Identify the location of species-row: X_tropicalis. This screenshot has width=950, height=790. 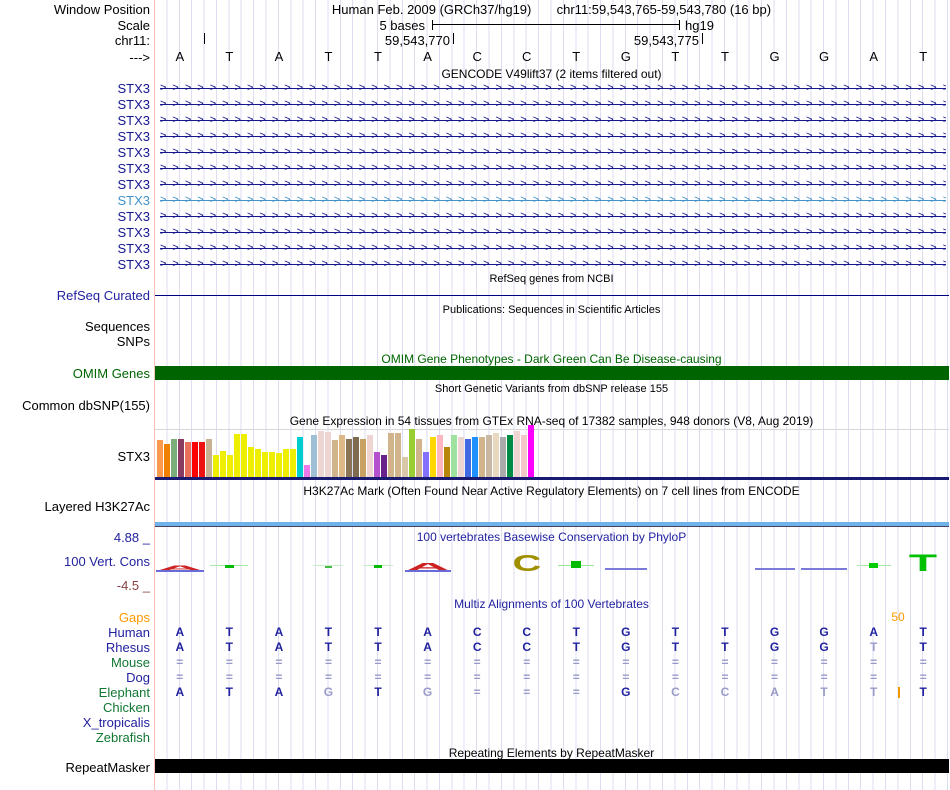
(475, 722).